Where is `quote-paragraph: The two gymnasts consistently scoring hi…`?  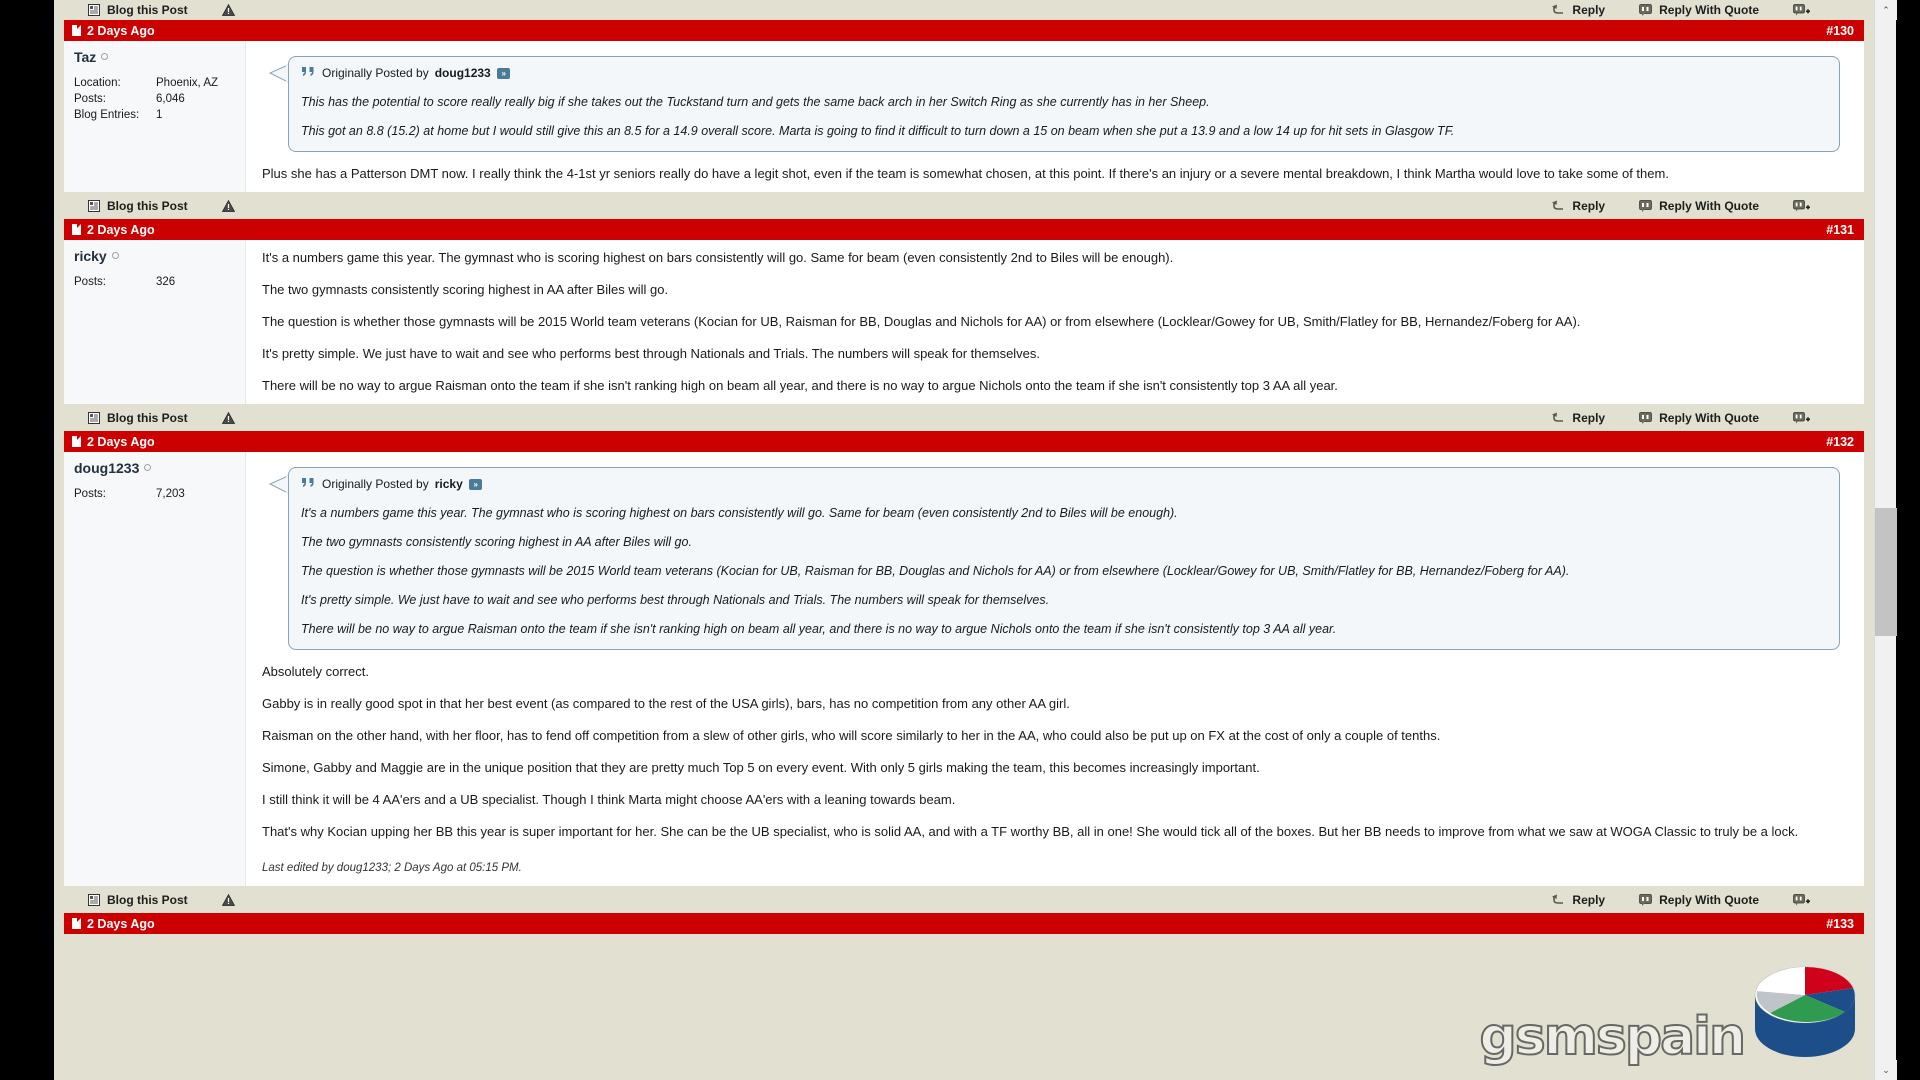
quote-paragraph: The two gymnasts consistently scoring hi… is located at coordinates (496, 542).